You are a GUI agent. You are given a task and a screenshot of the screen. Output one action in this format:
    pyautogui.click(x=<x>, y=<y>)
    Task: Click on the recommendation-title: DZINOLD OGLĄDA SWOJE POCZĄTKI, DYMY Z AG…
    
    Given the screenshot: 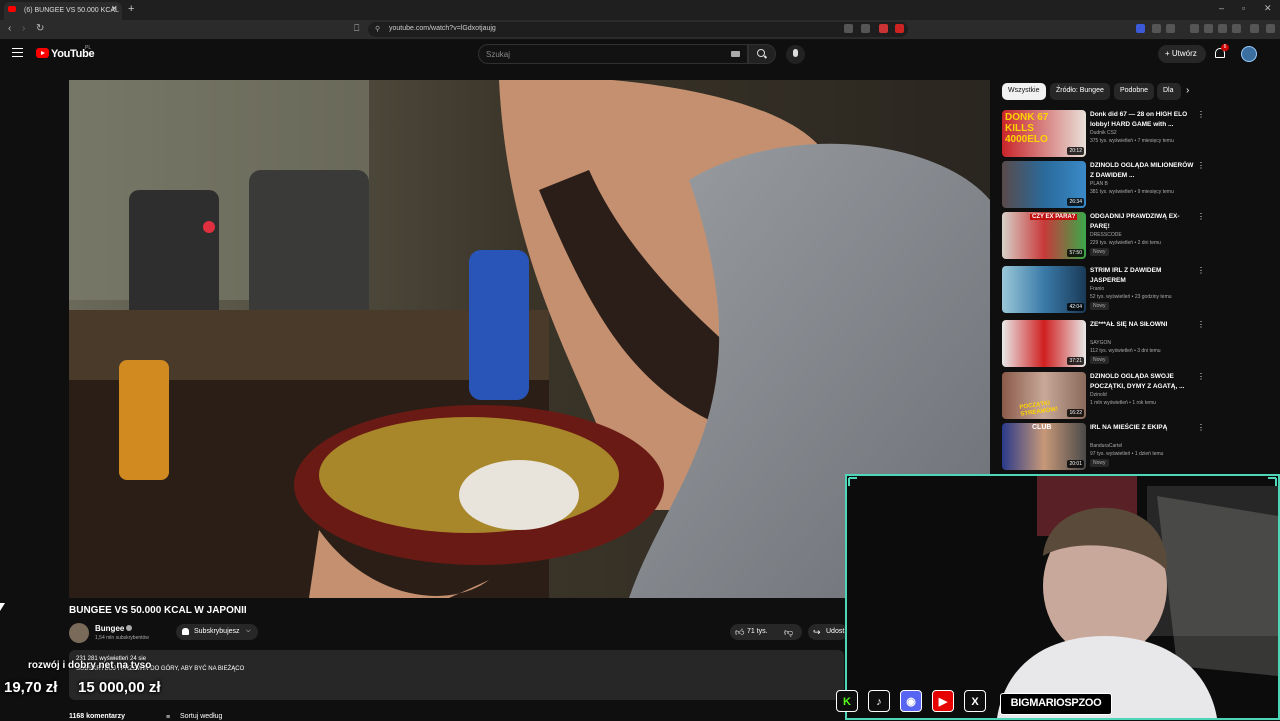 What is the action you would take?
    pyautogui.click(x=1142, y=381)
    